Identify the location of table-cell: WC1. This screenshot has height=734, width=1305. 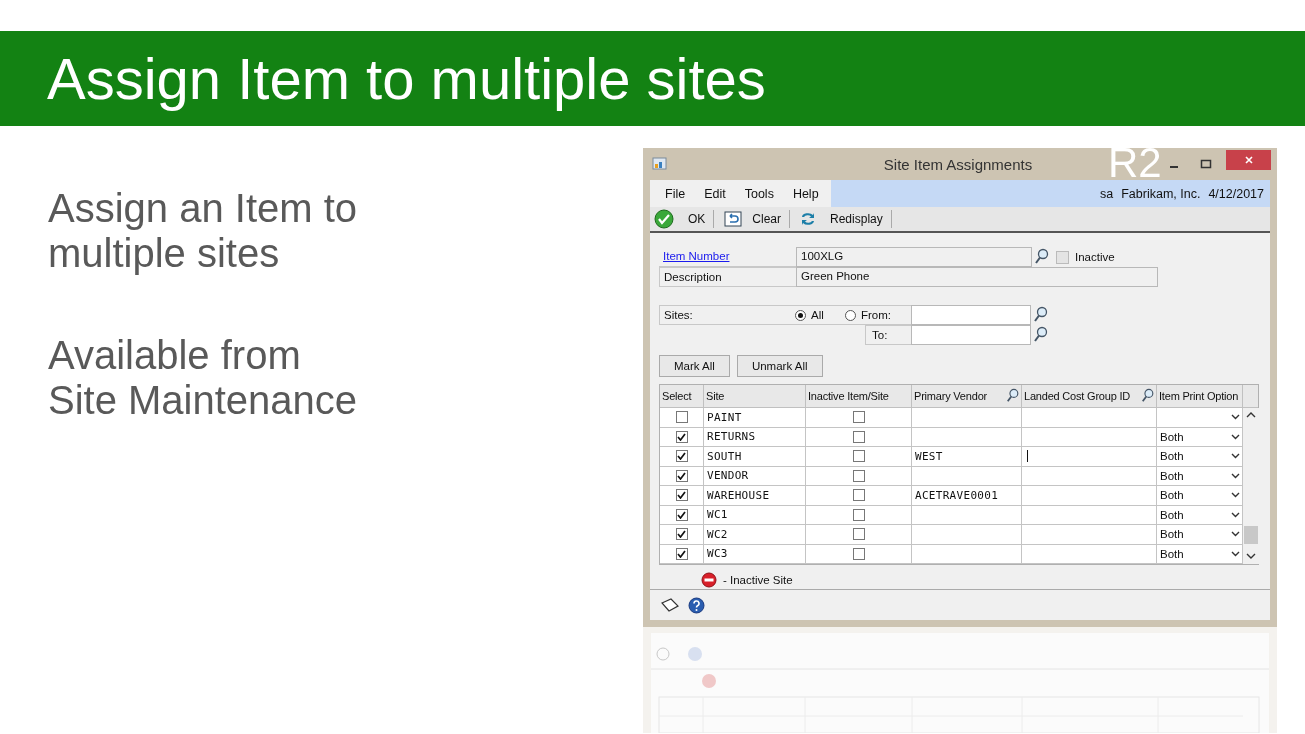
(755, 515).